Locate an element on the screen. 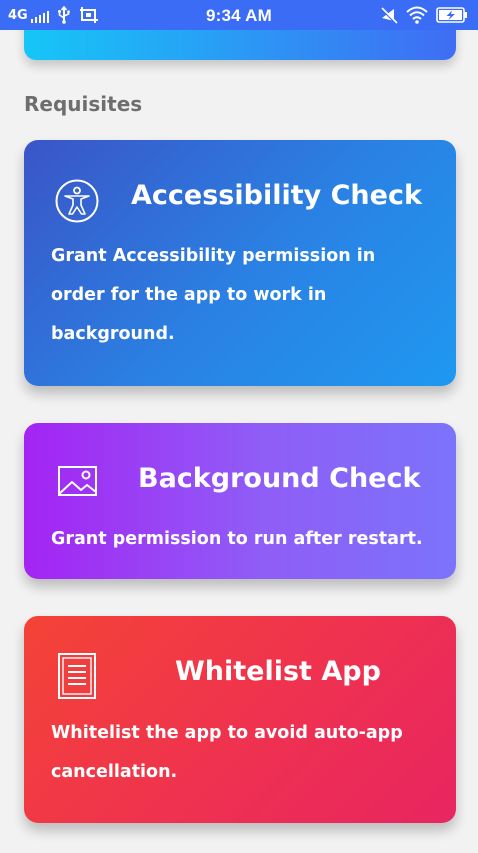 The height and width of the screenshot is (853, 478). battery-charging-icon is located at coordinates (452, 15).